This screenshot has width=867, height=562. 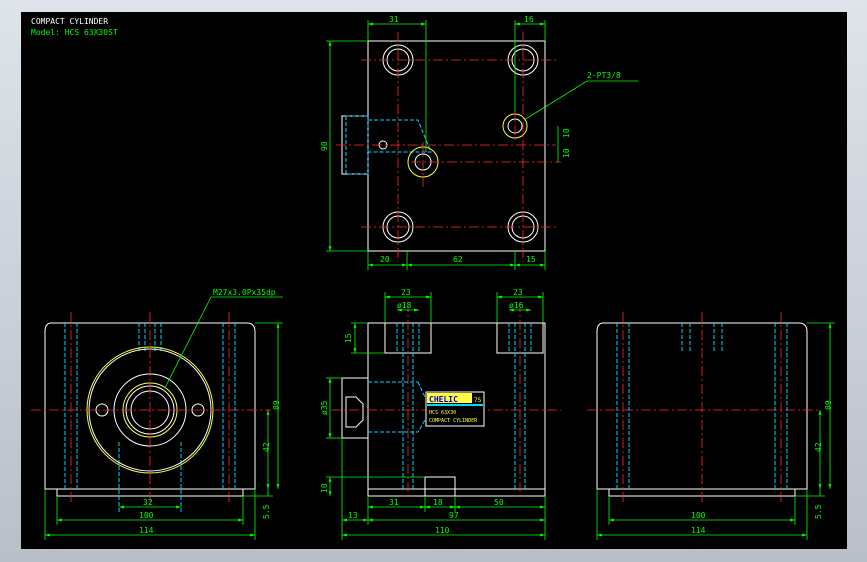 What do you see at coordinates (604, 75) in the screenshot?
I see `callout-port: 2-PT3/8` at bounding box center [604, 75].